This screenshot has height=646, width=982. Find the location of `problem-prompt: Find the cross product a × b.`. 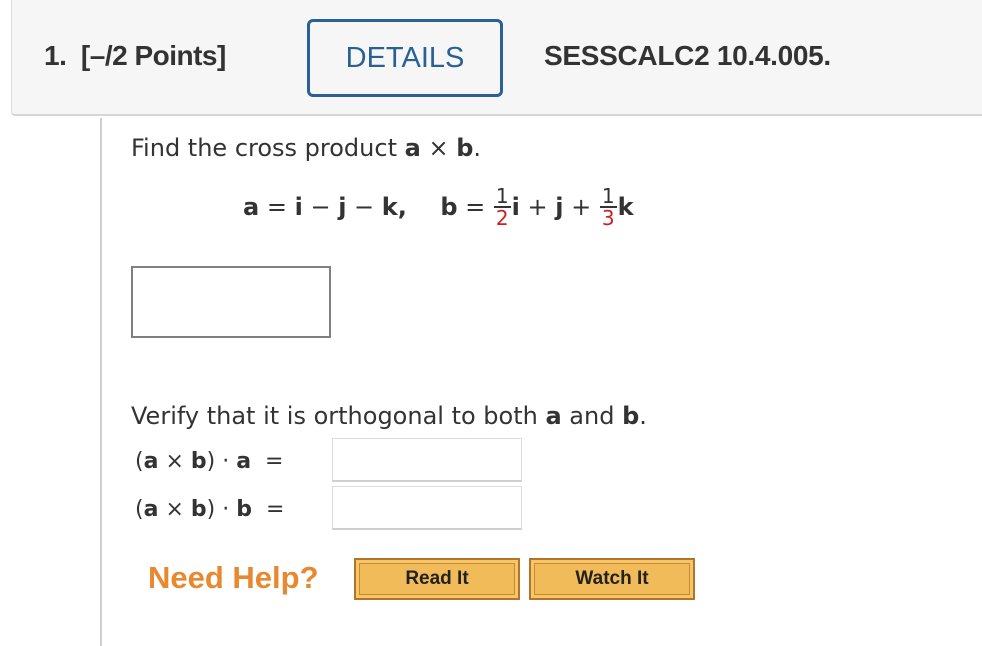

problem-prompt: Find the cross product a × b. is located at coordinates (306, 148).